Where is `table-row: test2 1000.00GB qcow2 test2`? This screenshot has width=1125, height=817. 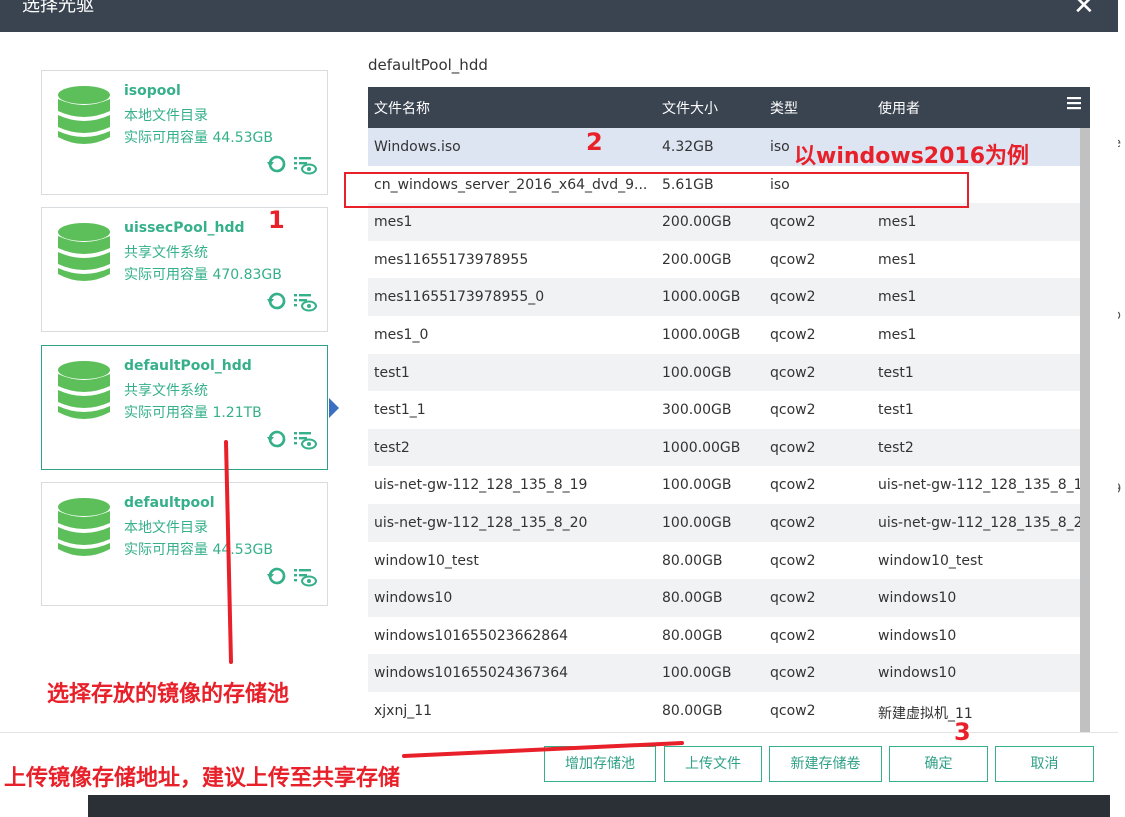 table-row: test2 1000.00GB qcow2 test2 is located at coordinates (729, 447).